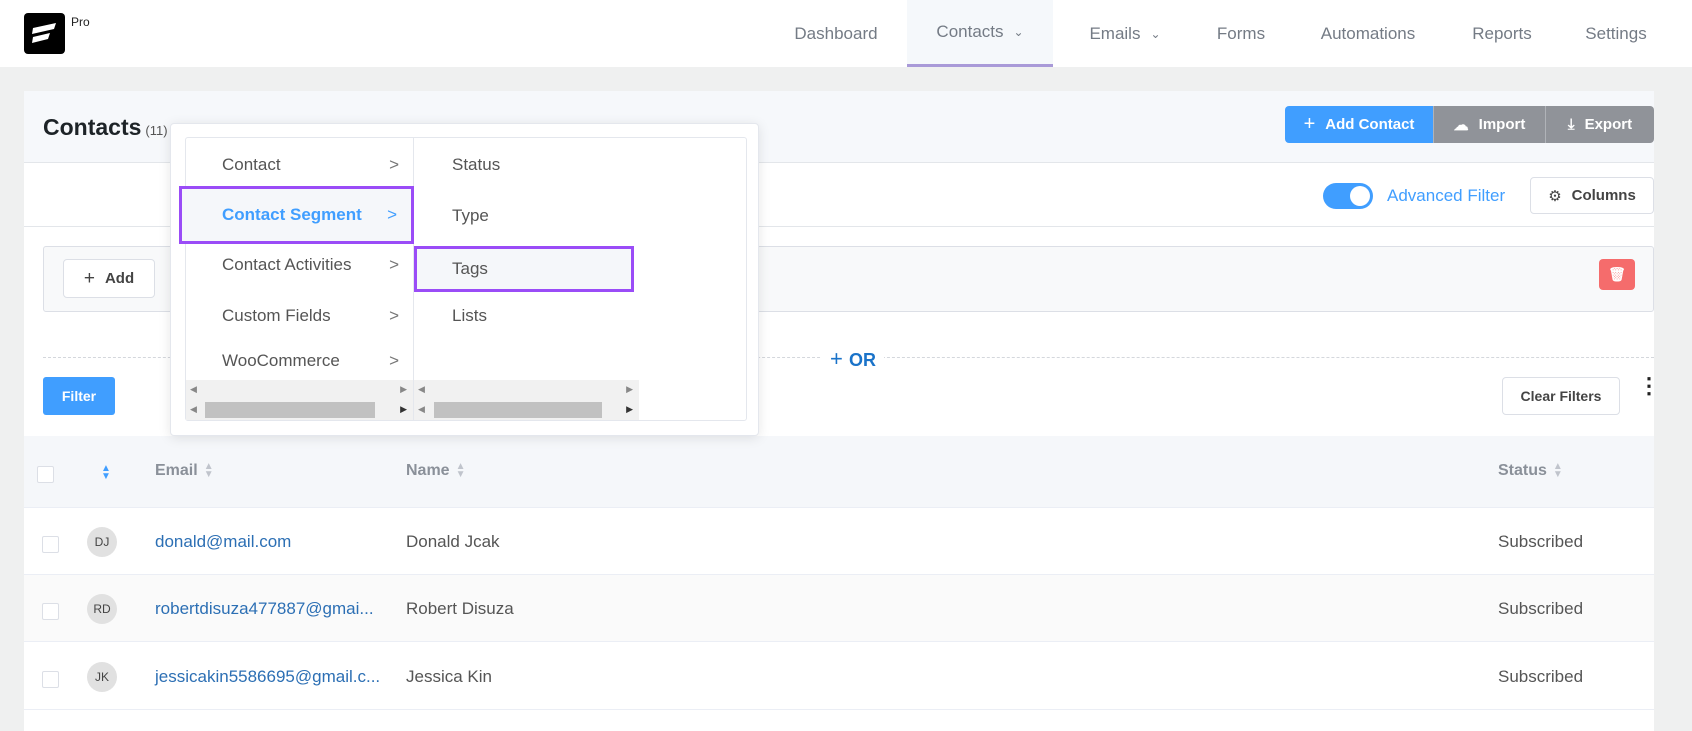 The image size is (1692, 731). What do you see at coordinates (223, 542) in the screenshot?
I see `email-link: donald@mail.com` at bounding box center [223, 542].